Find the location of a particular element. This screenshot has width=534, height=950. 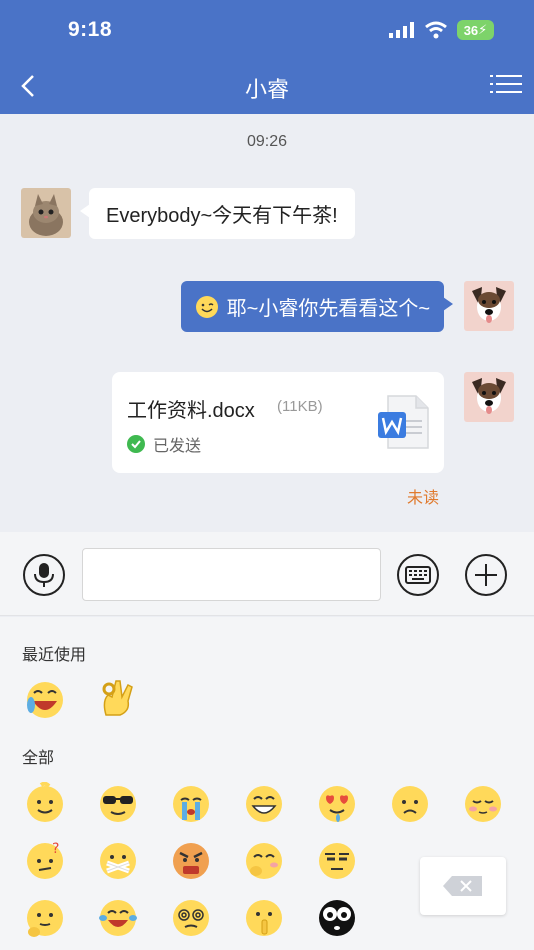

message-bubble-outgoing: 耶~小睿你先看看这个~ is located at coordinates (317, 306).